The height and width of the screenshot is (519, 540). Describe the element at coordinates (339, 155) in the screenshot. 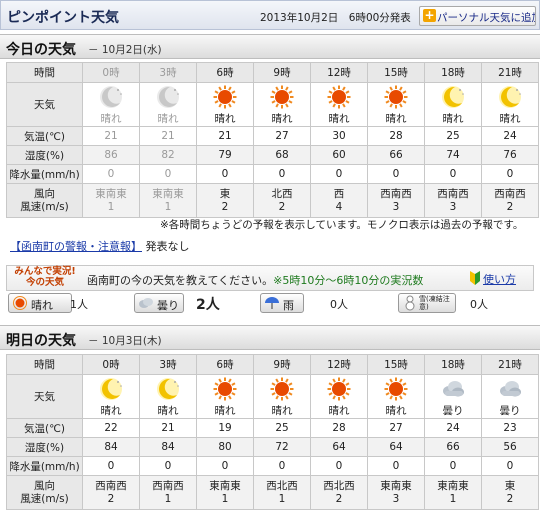

I see `hum-cell: 60` at that location.